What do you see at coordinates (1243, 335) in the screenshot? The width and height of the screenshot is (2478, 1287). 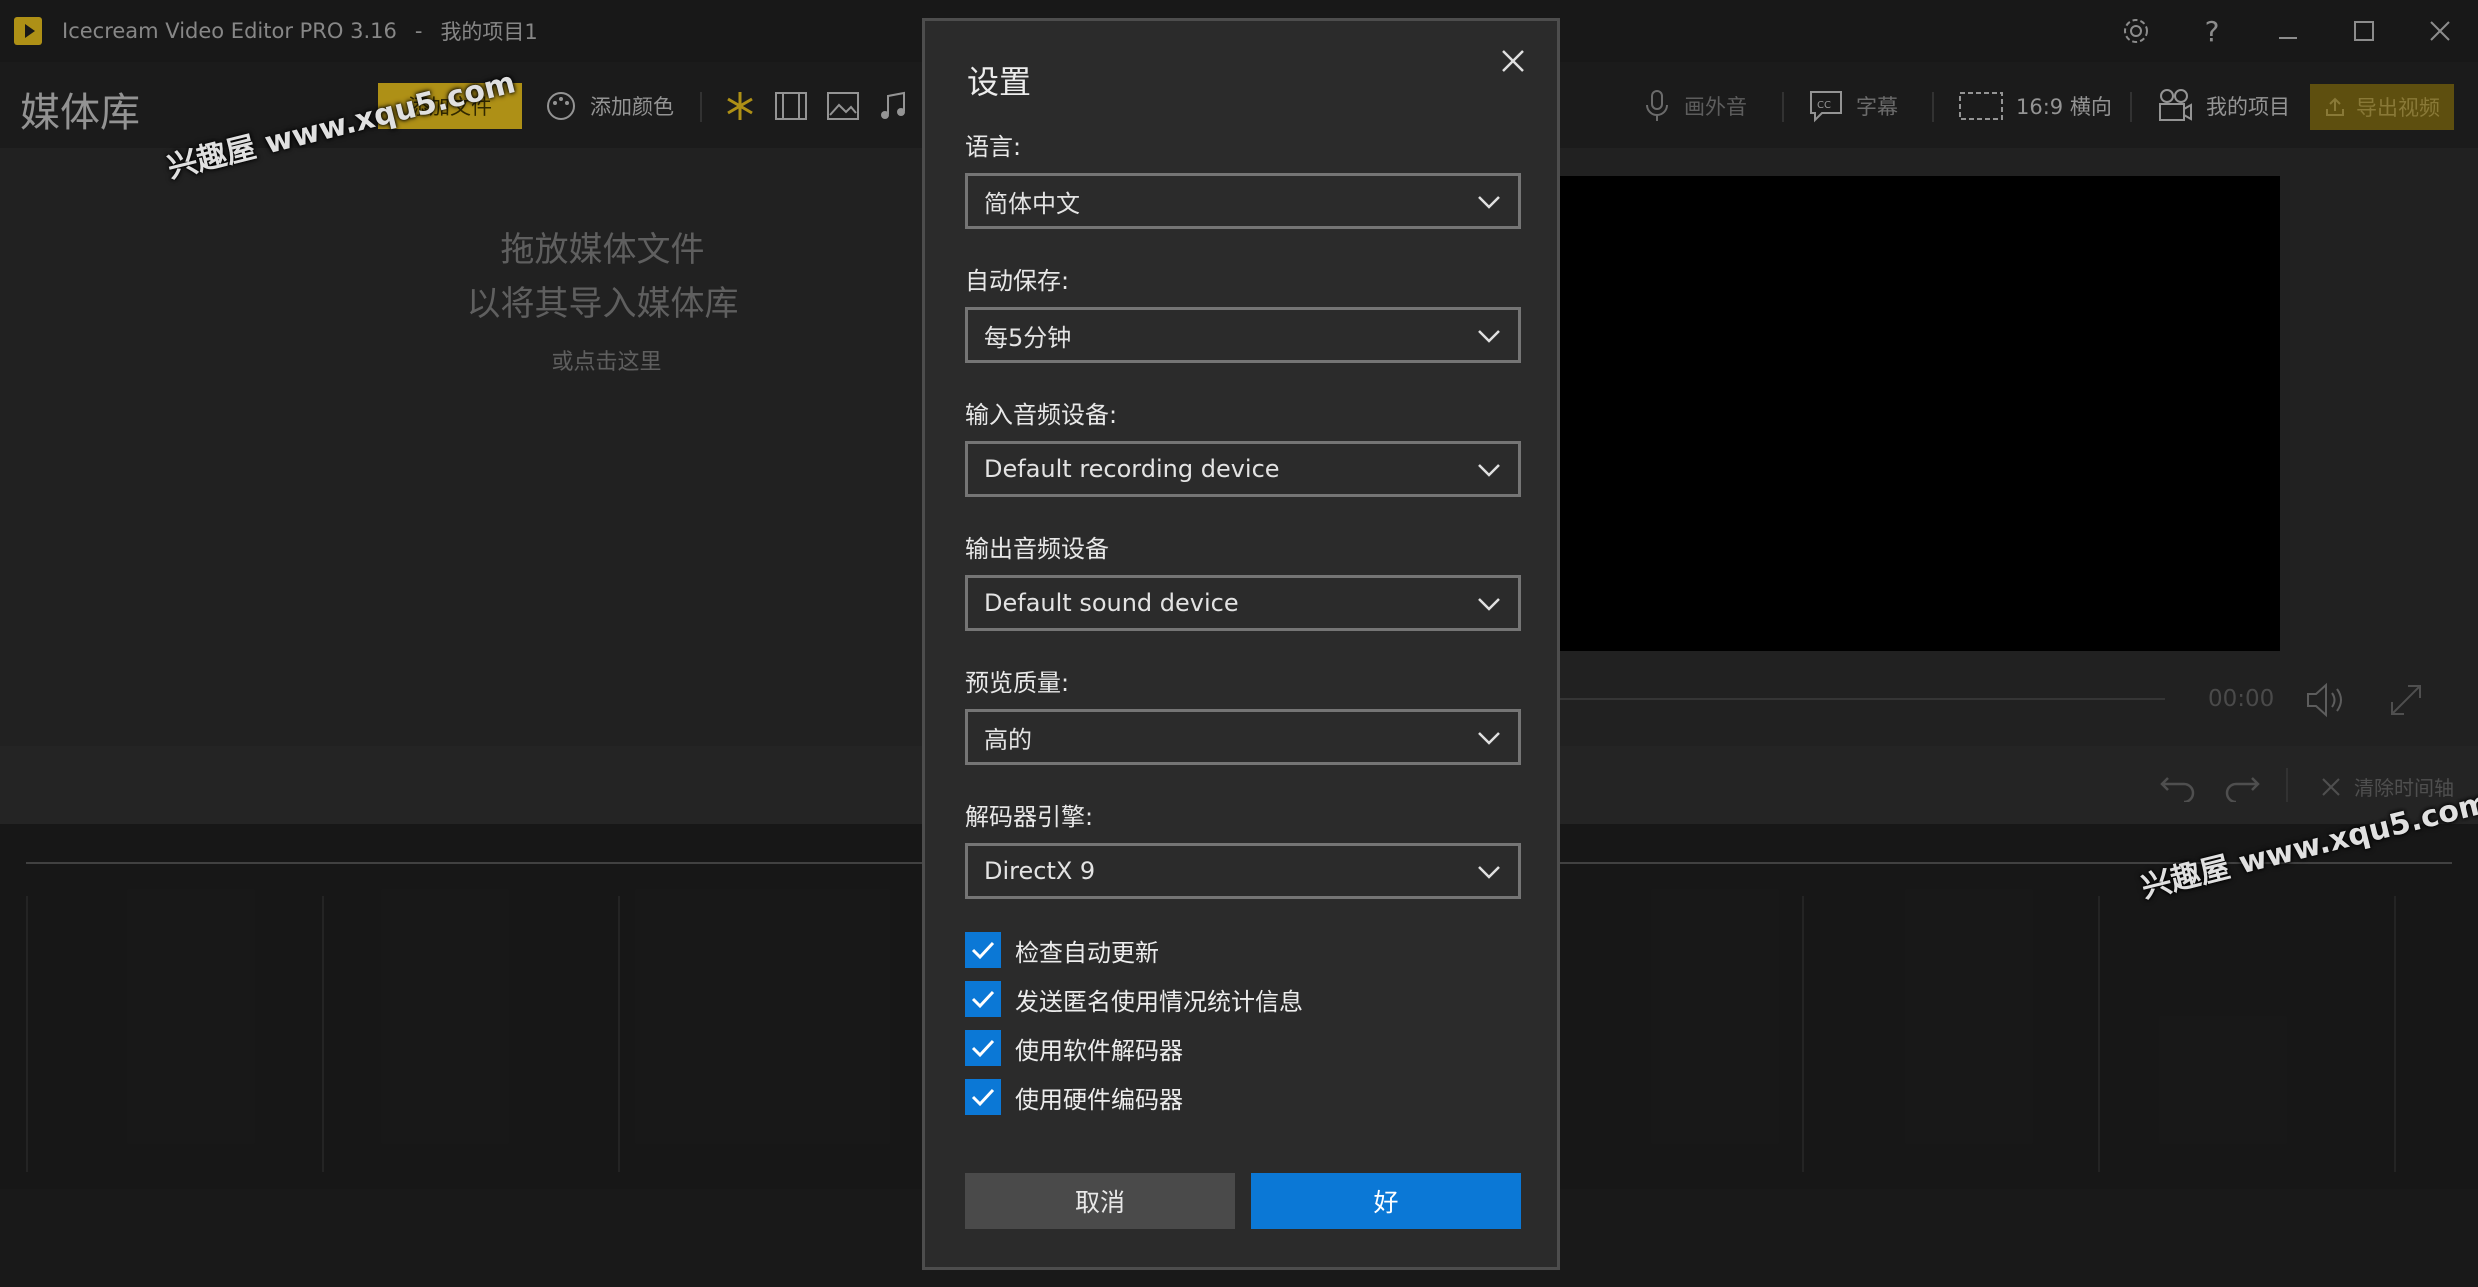 I see `autosave-select: 每5分钟` at bounding box center [1243, 335].